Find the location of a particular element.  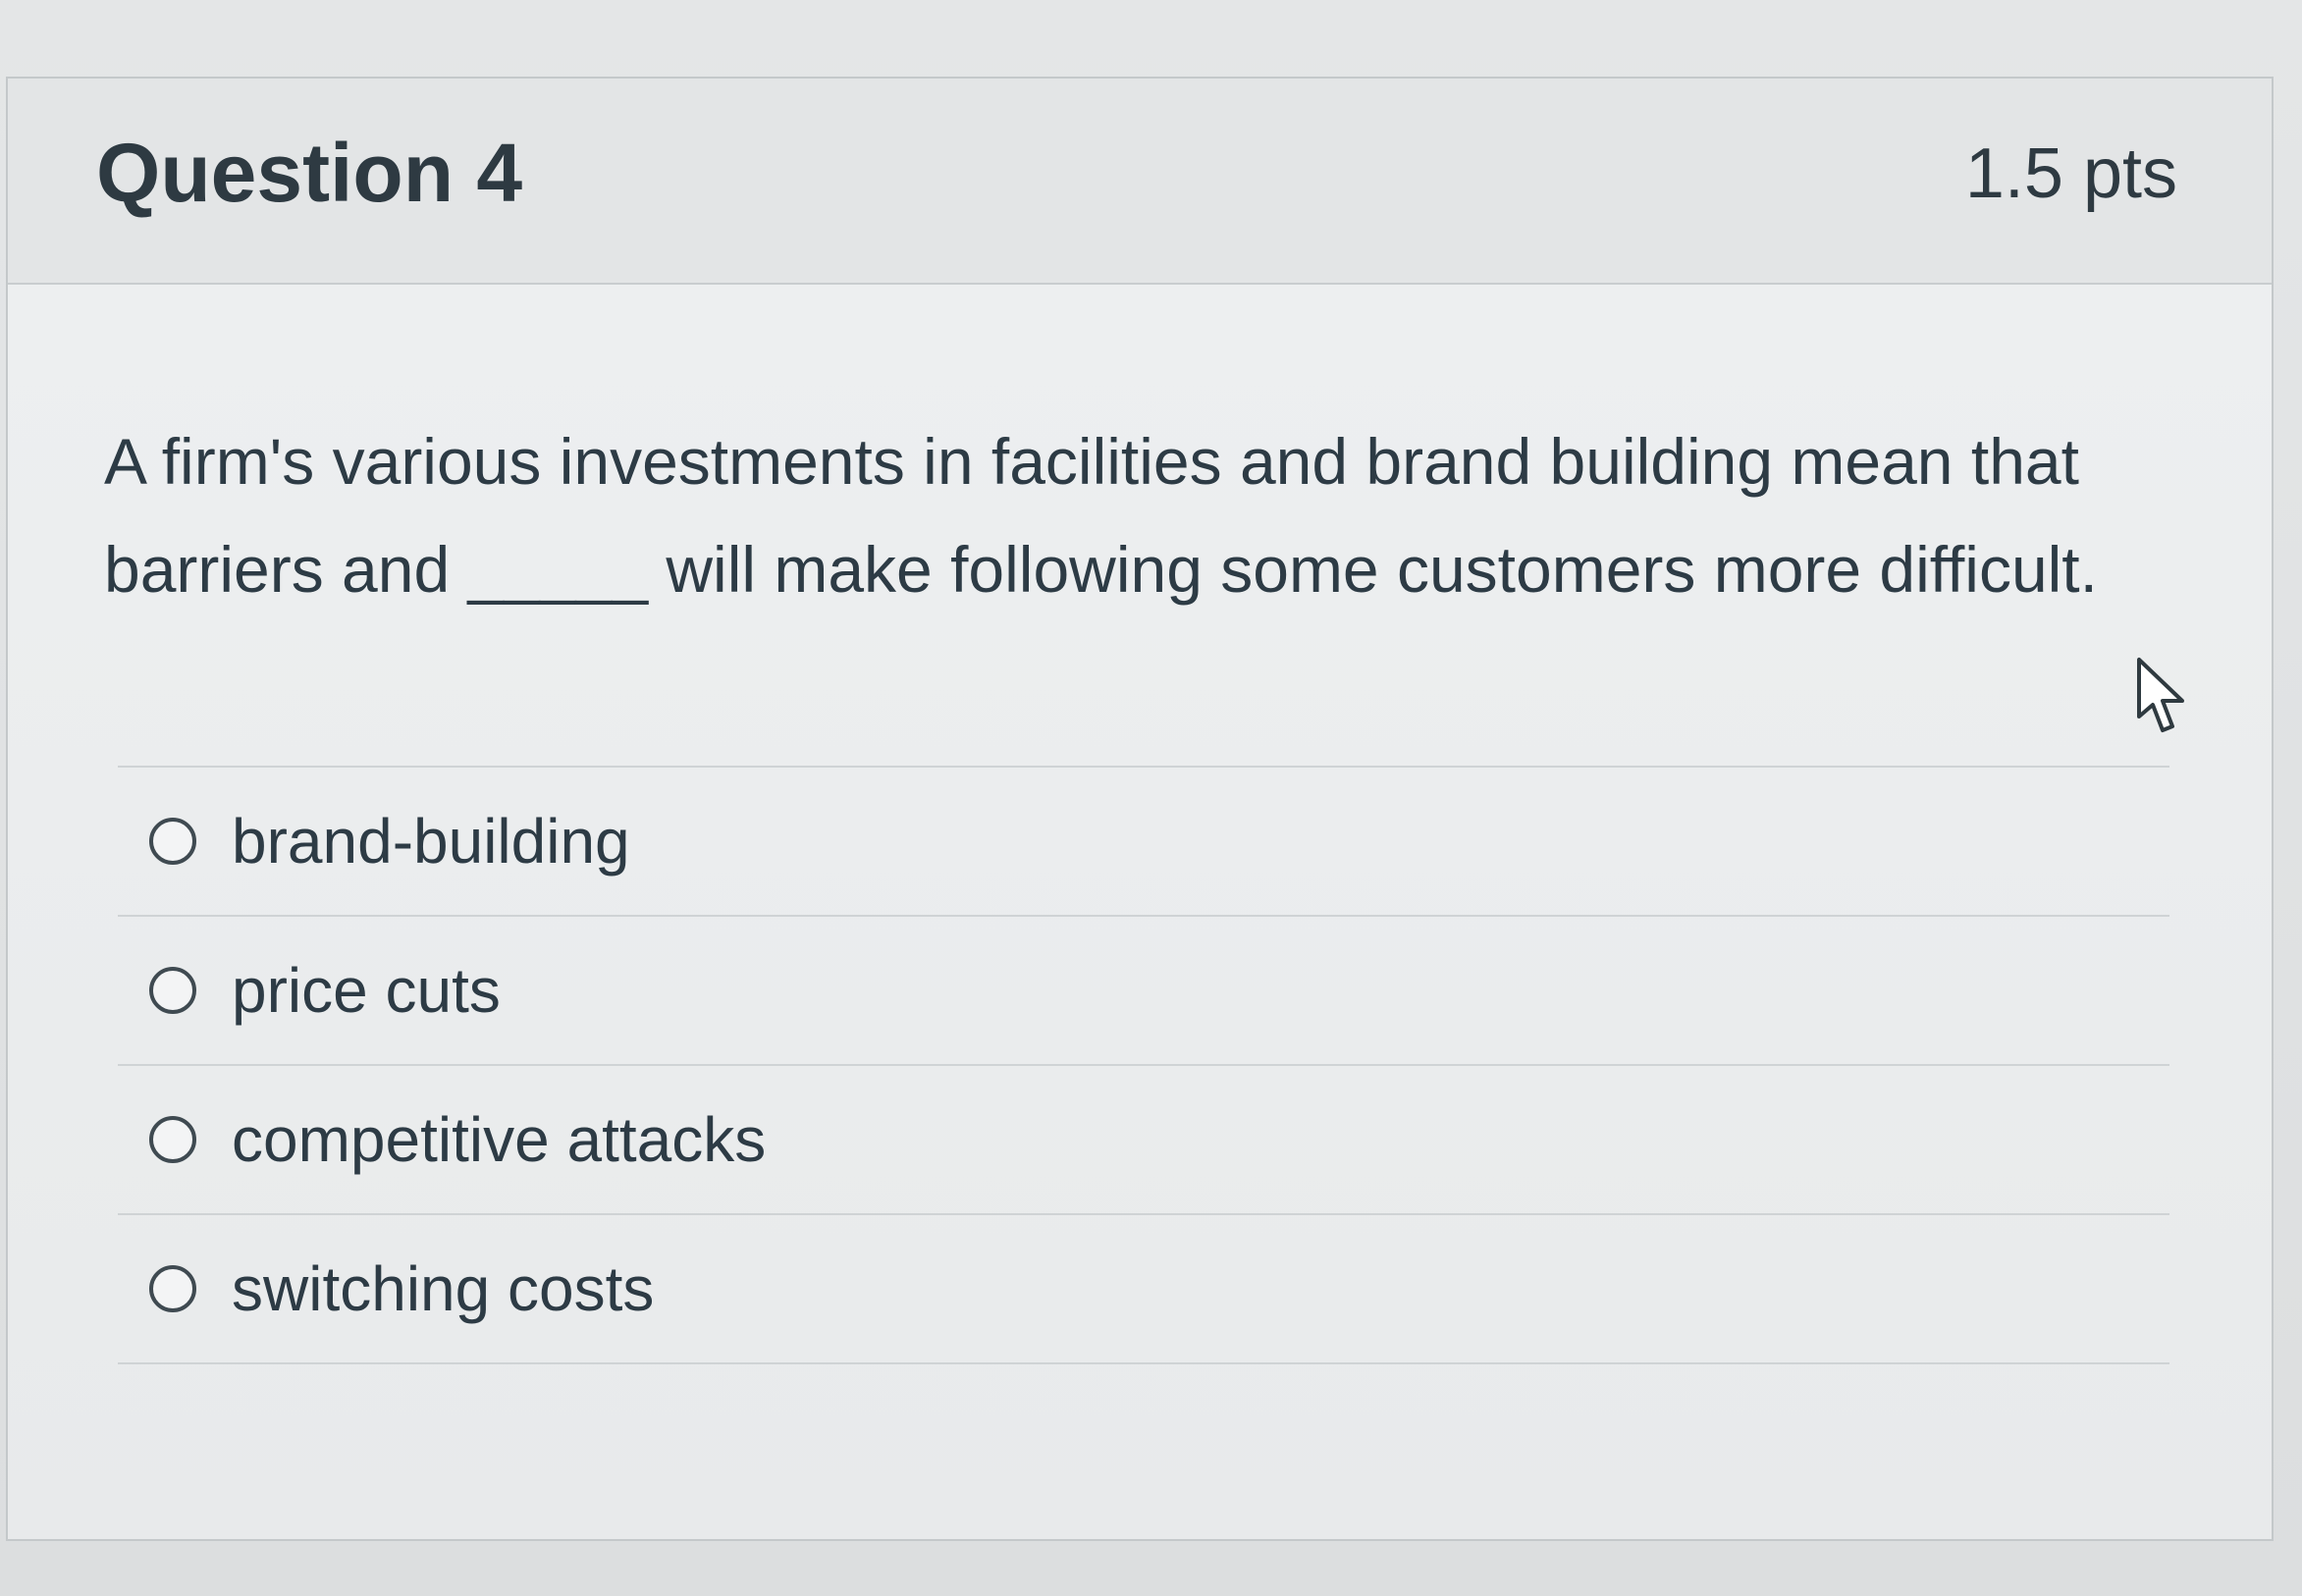

answer-option-competitive-attacks: competitive attacks is located at coordinates (1143, 1140).